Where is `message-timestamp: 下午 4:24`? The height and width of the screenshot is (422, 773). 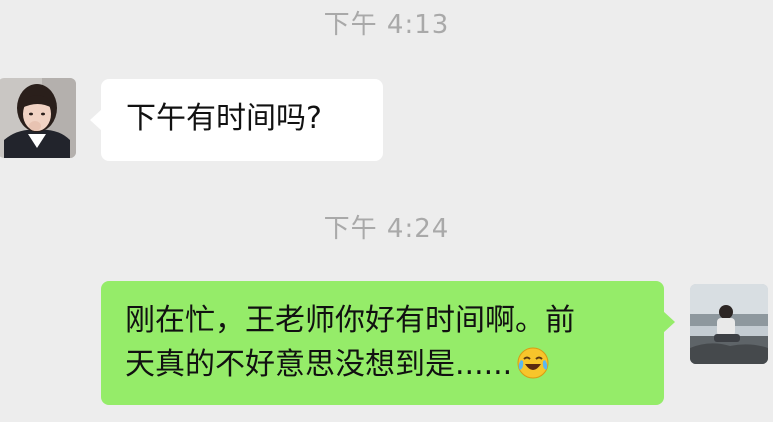 message-timestamp: 下午 4:24 is located at coordinates (386, 229).